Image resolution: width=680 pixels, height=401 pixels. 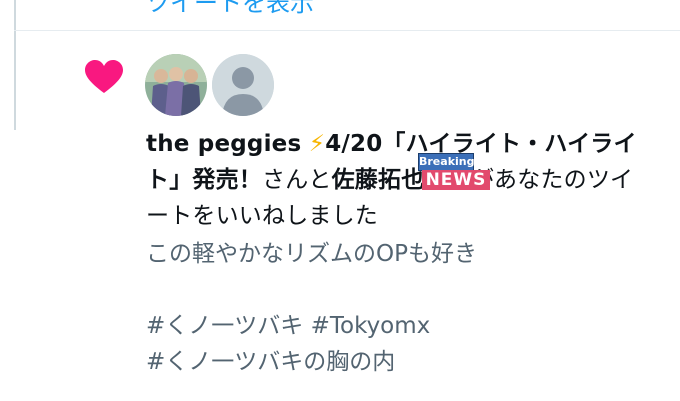 I want to click on default-profile-icon, so click(x=243, y=85).